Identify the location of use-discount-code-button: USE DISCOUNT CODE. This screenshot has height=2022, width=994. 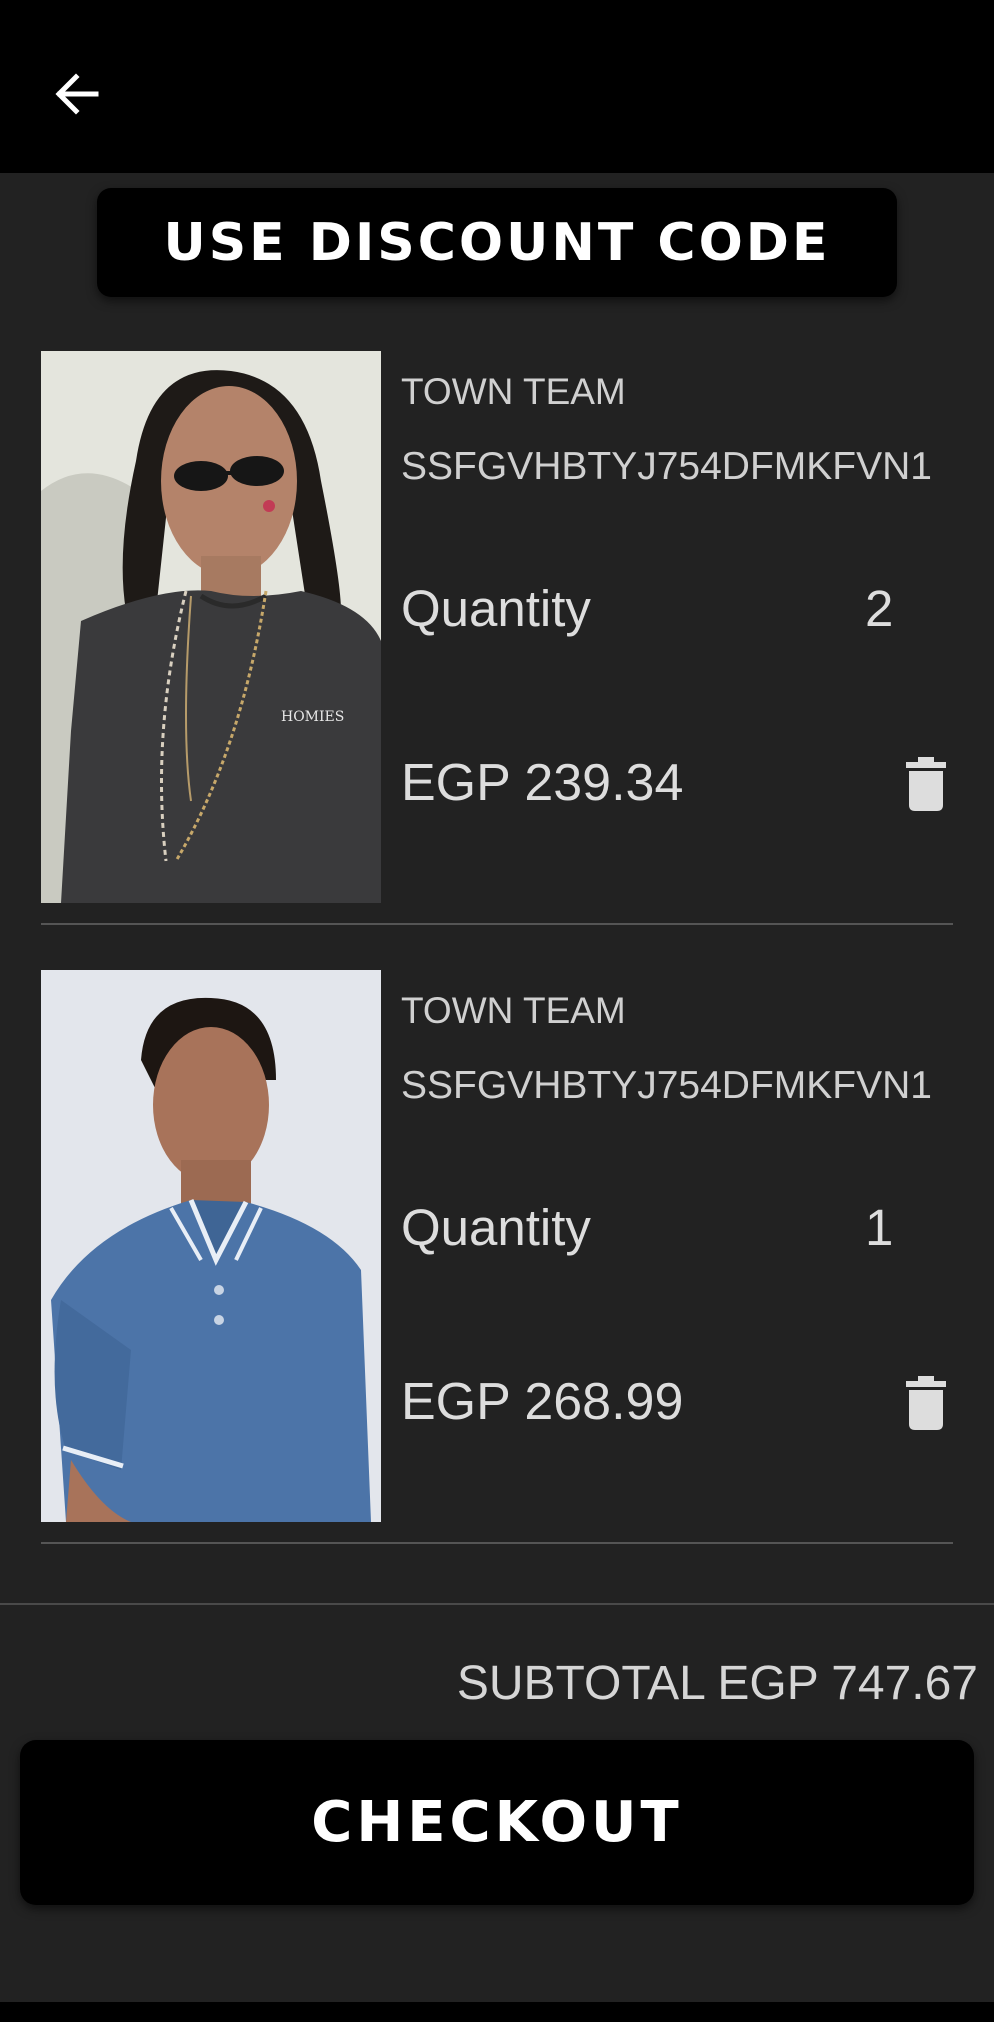
(497, 242).